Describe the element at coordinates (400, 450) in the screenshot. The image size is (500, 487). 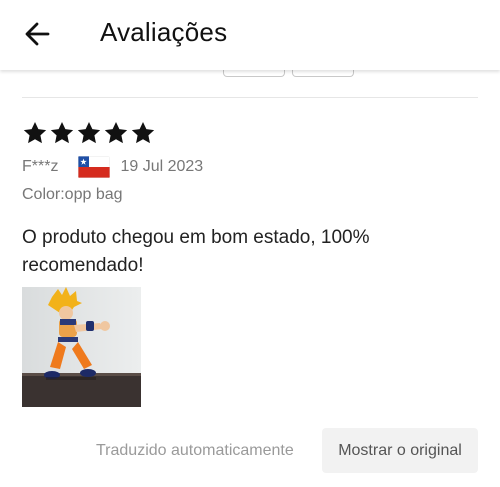
I see `show-original-button: Mostrar o original` at that location.